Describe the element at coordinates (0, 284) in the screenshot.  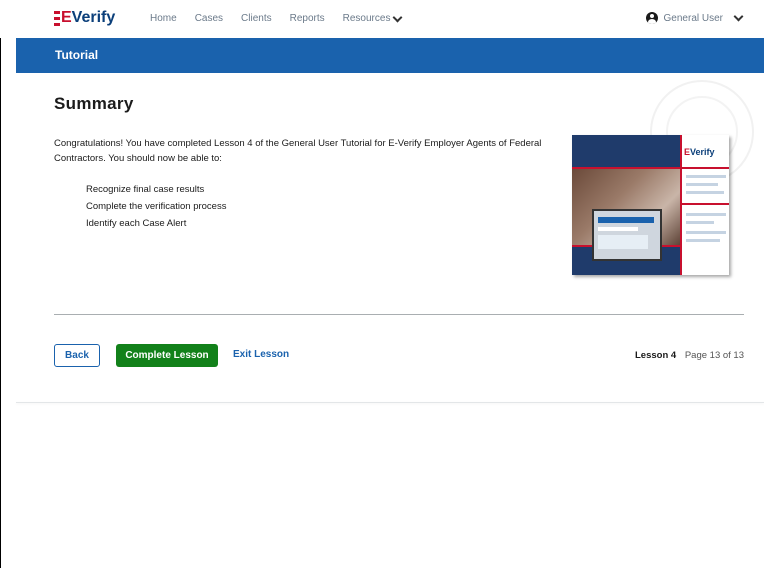
I see `frame-border-left` at that location.